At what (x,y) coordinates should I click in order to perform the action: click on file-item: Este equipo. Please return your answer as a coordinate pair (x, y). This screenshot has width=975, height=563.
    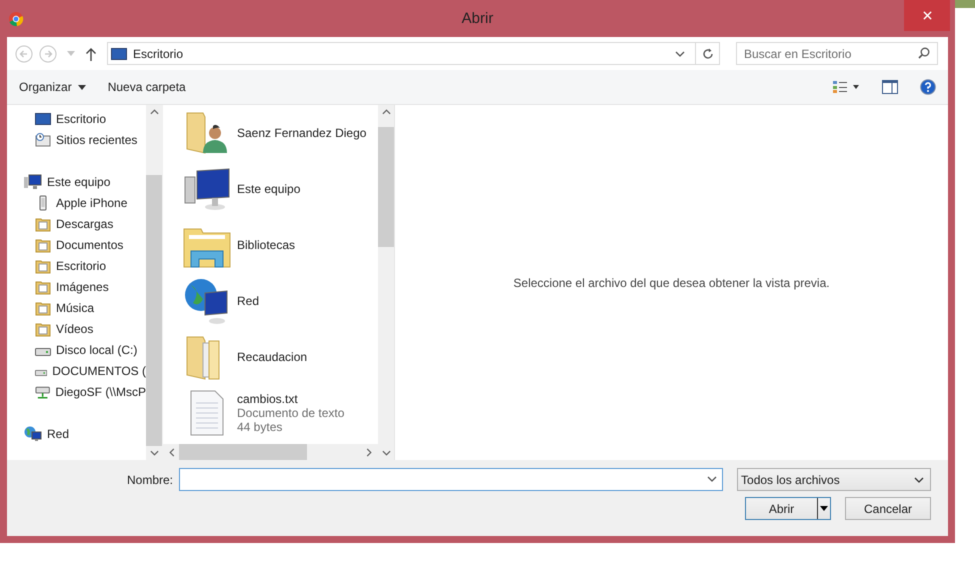
    Looking at the image, I should click on (280, 189).